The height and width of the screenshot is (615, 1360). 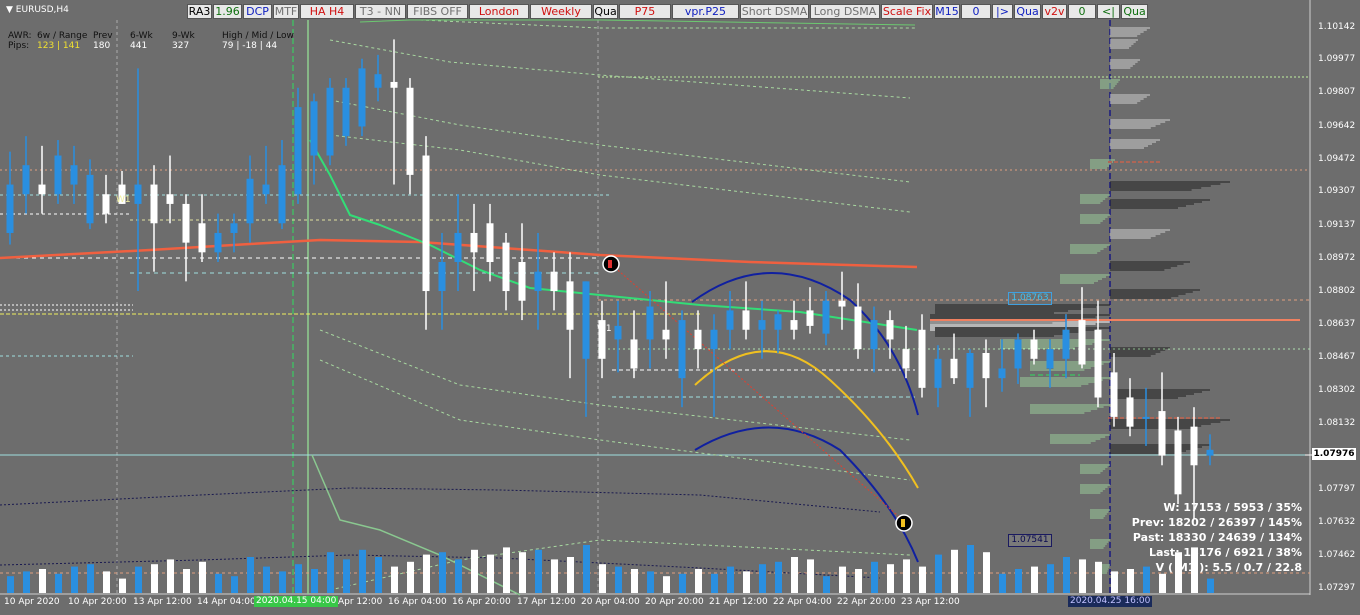 What do you see at coordinates (183, 36) in the screenshot?
I see `wk9-label: 9-Wk` at bounding box center [183, 36].